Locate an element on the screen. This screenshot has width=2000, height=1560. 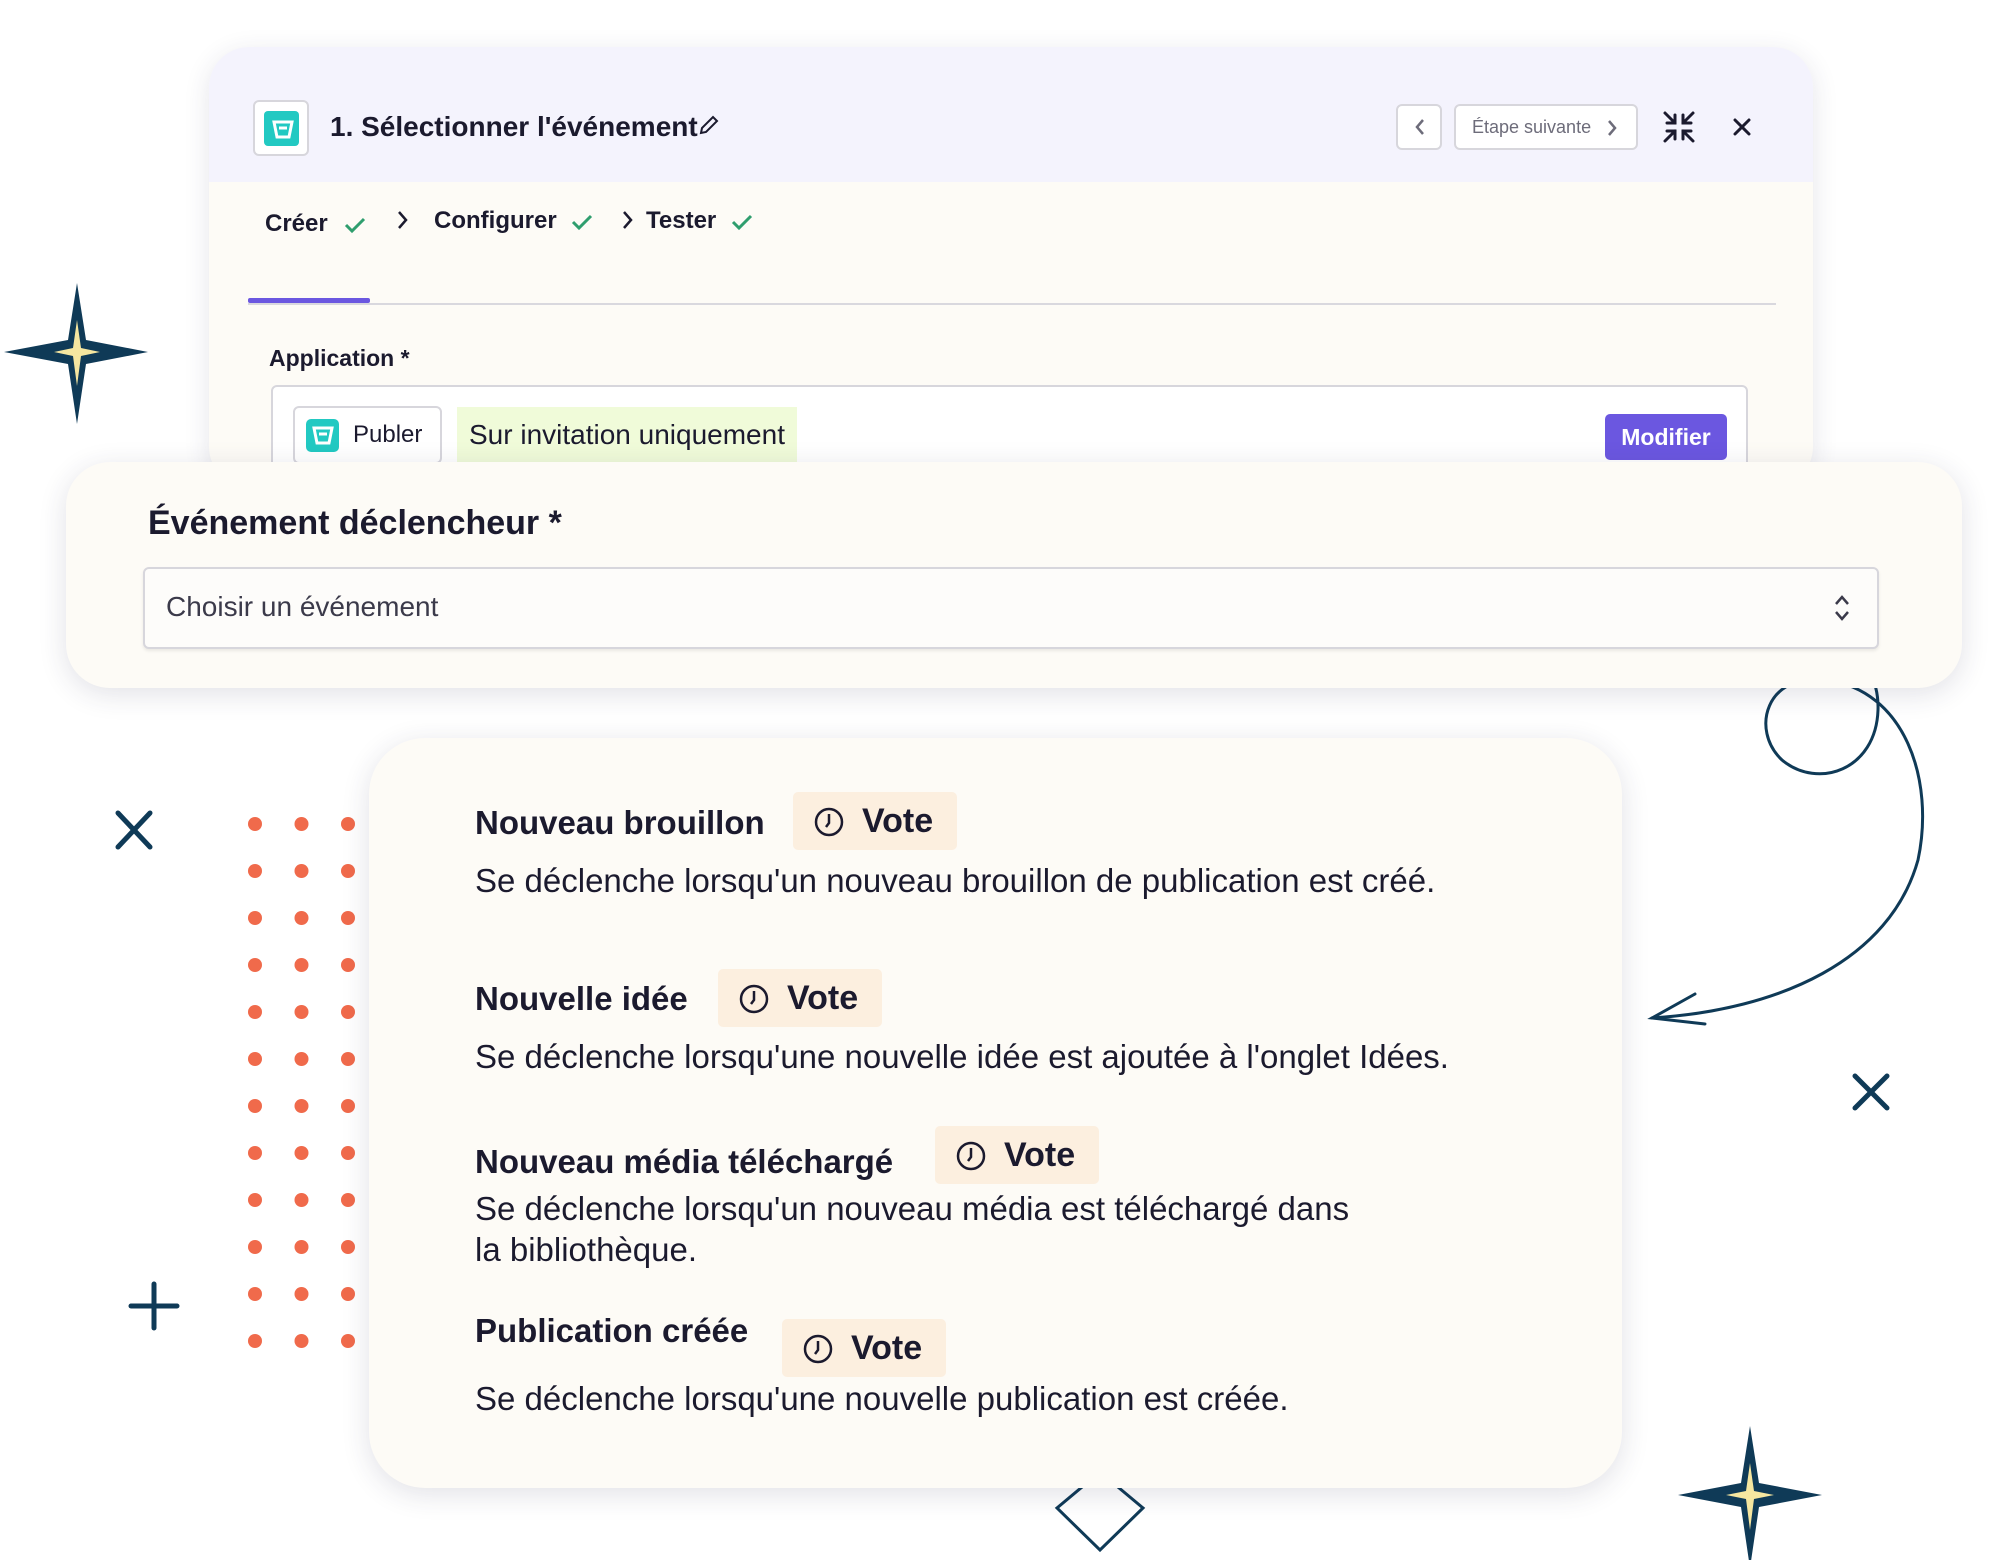
tab-label: Tester is located at coordinates (681, 220).